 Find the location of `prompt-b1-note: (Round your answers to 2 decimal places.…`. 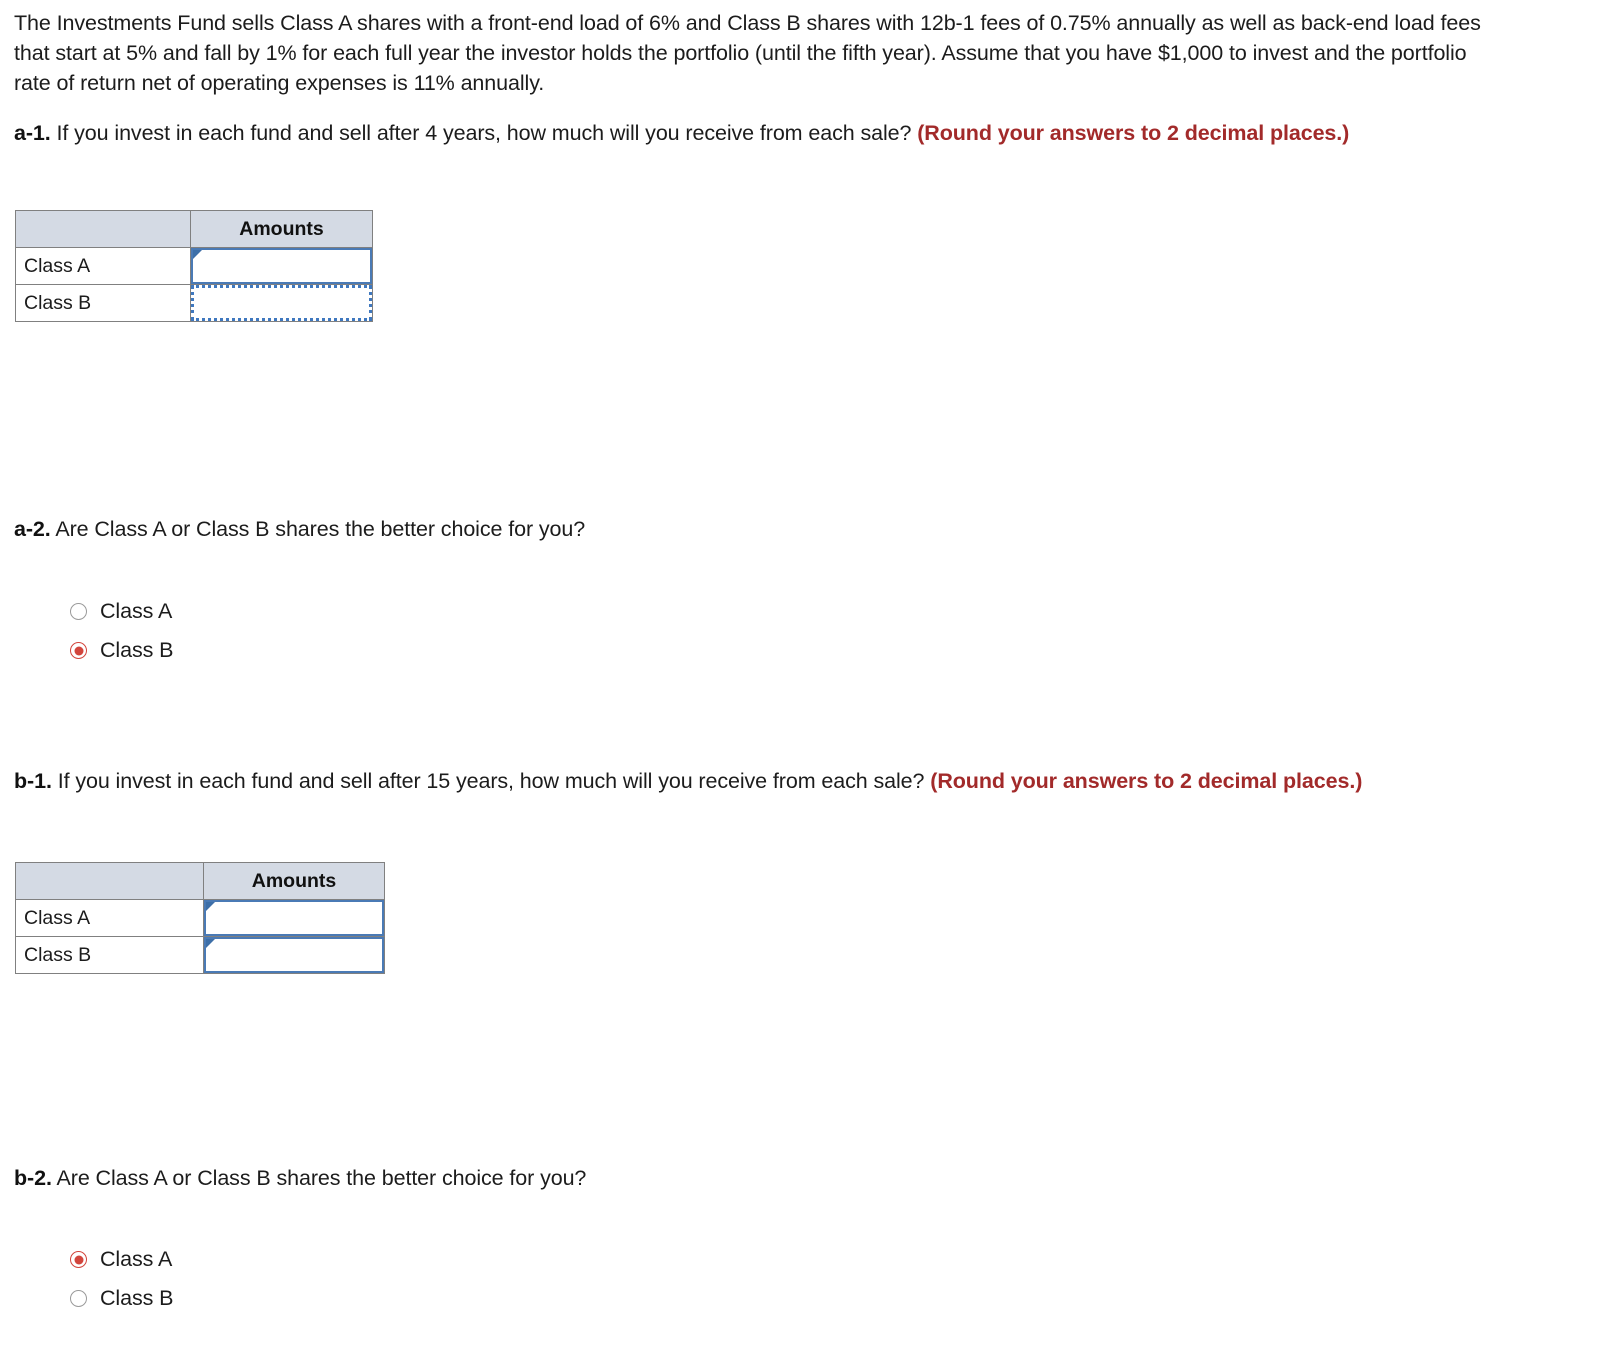

prompt-b1-note: (Round your answers to 2 decimal places.… is located at coordinates (1146, 781).